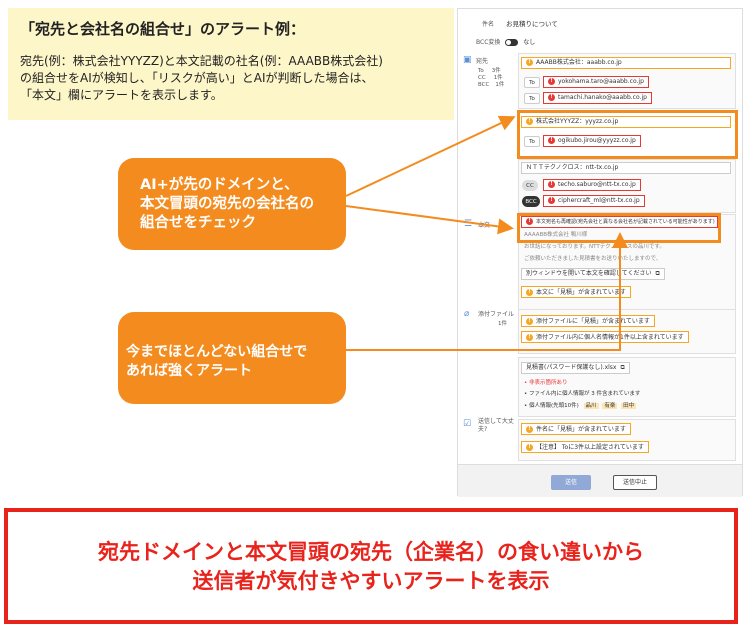 This screenshot has height=636, width=744. Describe the element at coordinates (599, 200) in the screenshot. I see `recipient-ciphercraft-addr: ciphercraft_ml@ntt-tx.co.jp` at that location.